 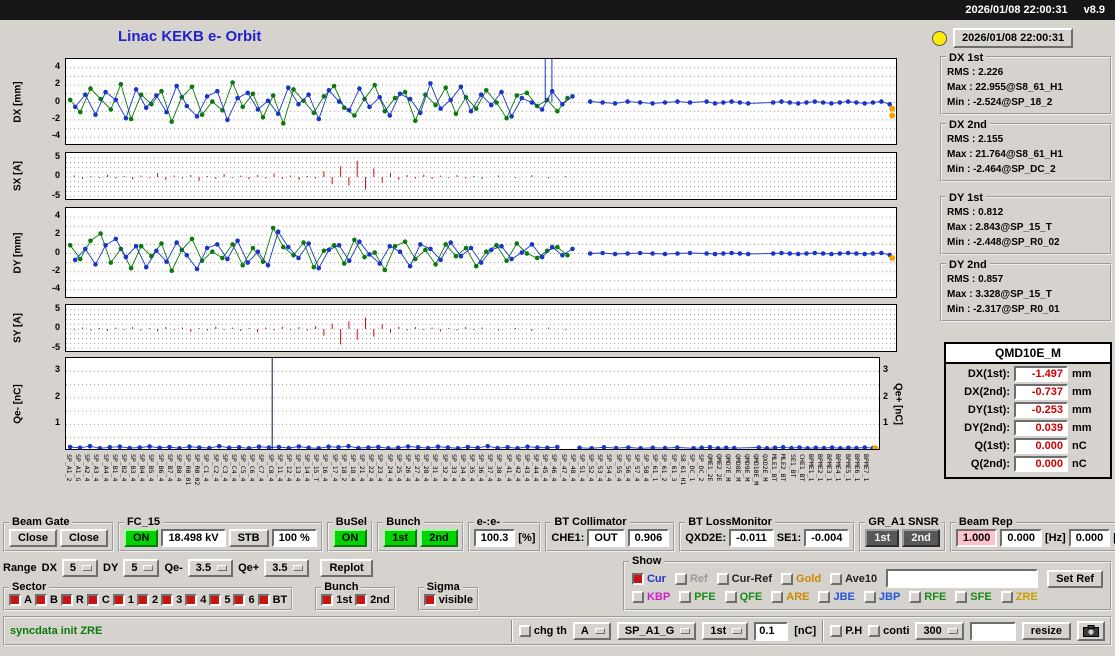 I want to click on show-are-checkbox: ARE, so click(x=790, y=597).